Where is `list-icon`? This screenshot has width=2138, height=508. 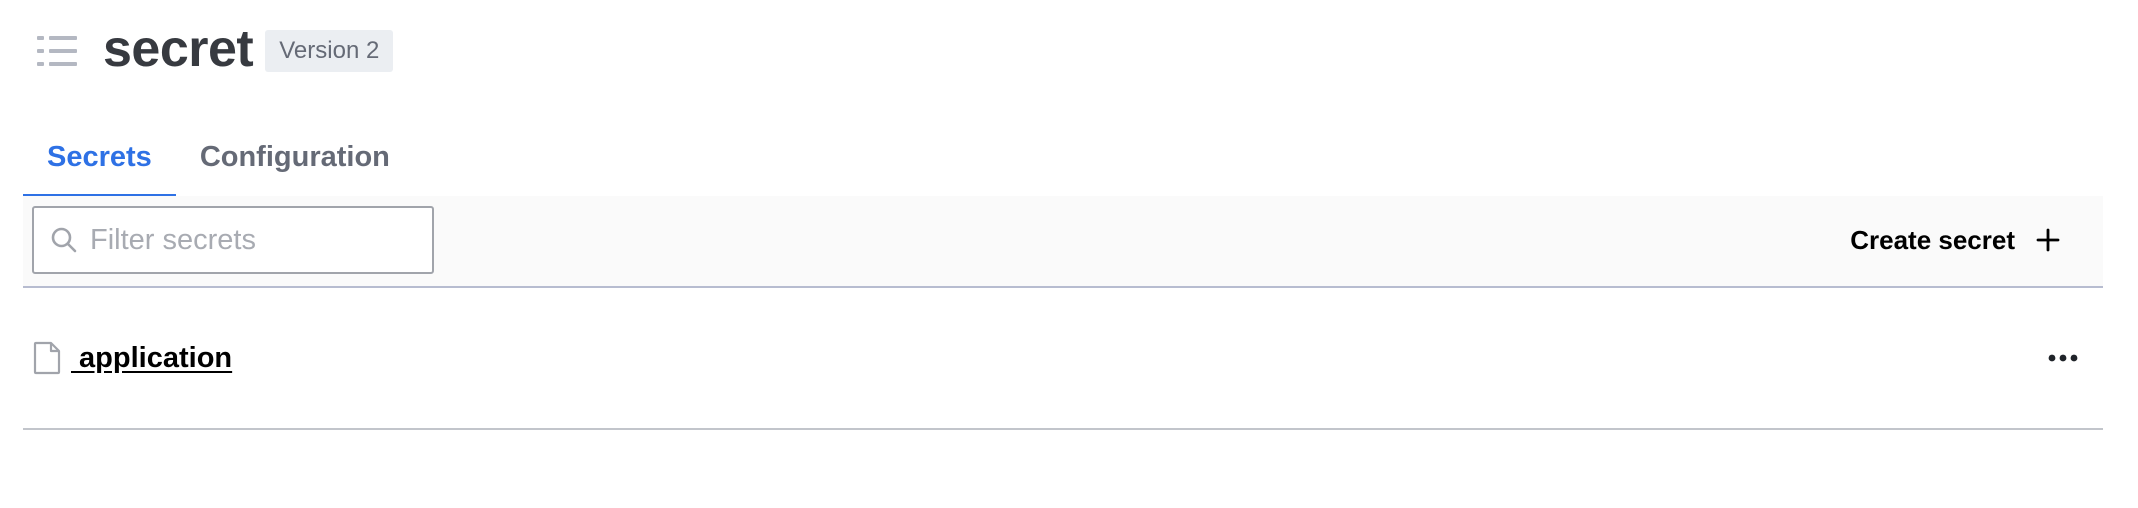 list-icon is located at coordinates (57, 51).